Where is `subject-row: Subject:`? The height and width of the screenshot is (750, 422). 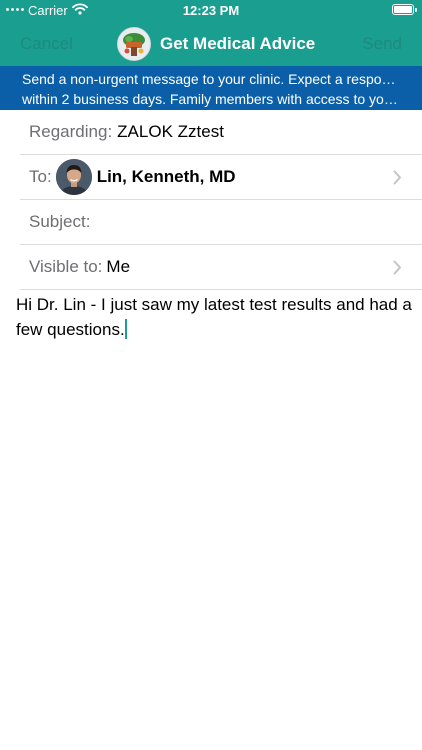 subject-row: Subject: is located at coordinates (221, 222).